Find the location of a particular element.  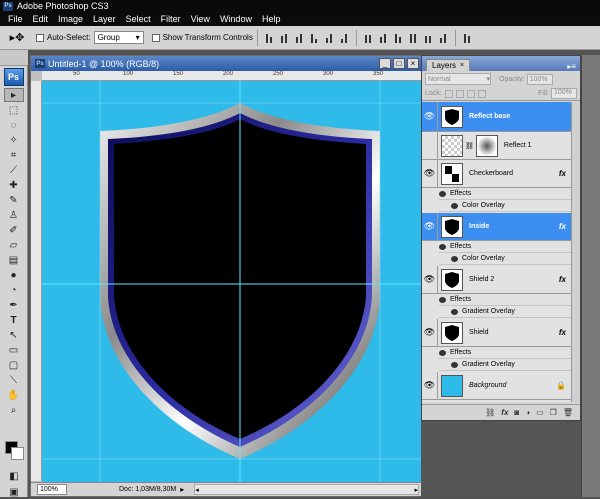

maximize-icon: □ is located at coordinates (399, 63).